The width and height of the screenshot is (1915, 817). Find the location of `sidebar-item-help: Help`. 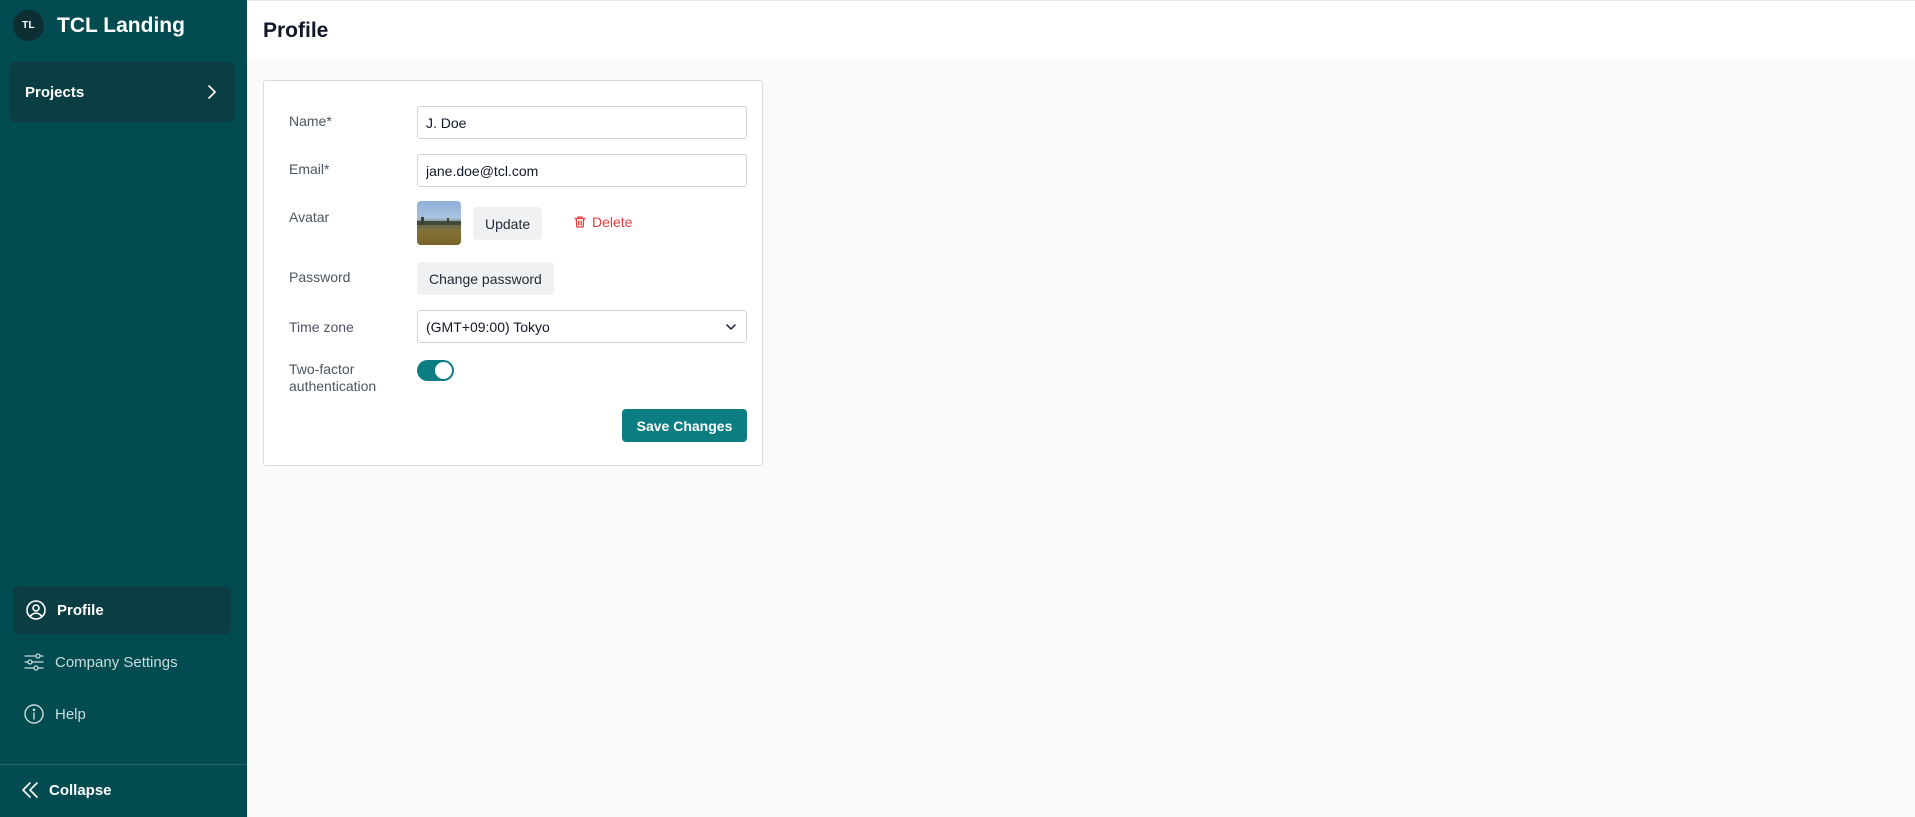

sidebar-item-help: Help is located at coordinates (122, 714).